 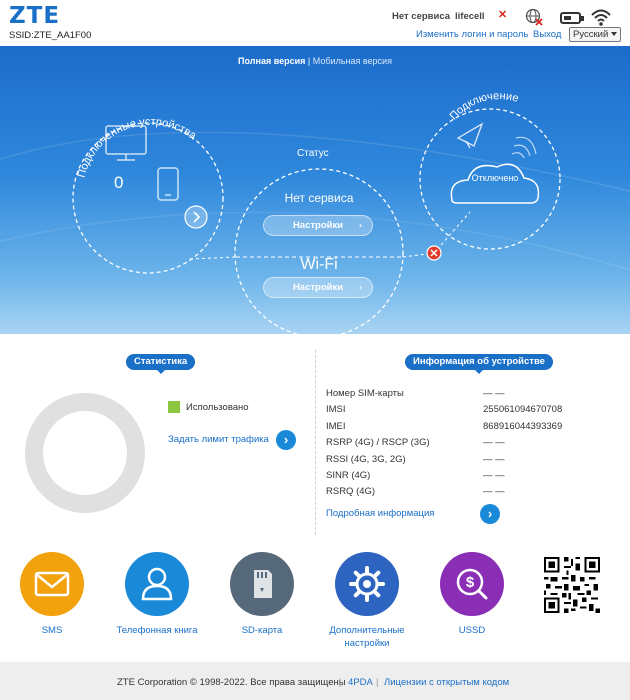 I want to click on wifi-signal-icon, so click(x=601, y=17).